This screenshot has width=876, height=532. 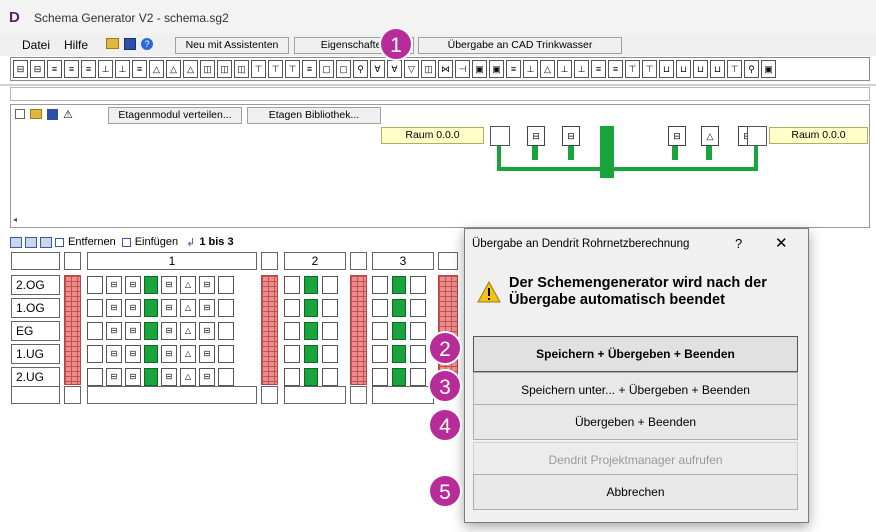 I want to click on insert-column-icon, so click(x=16, y=242).